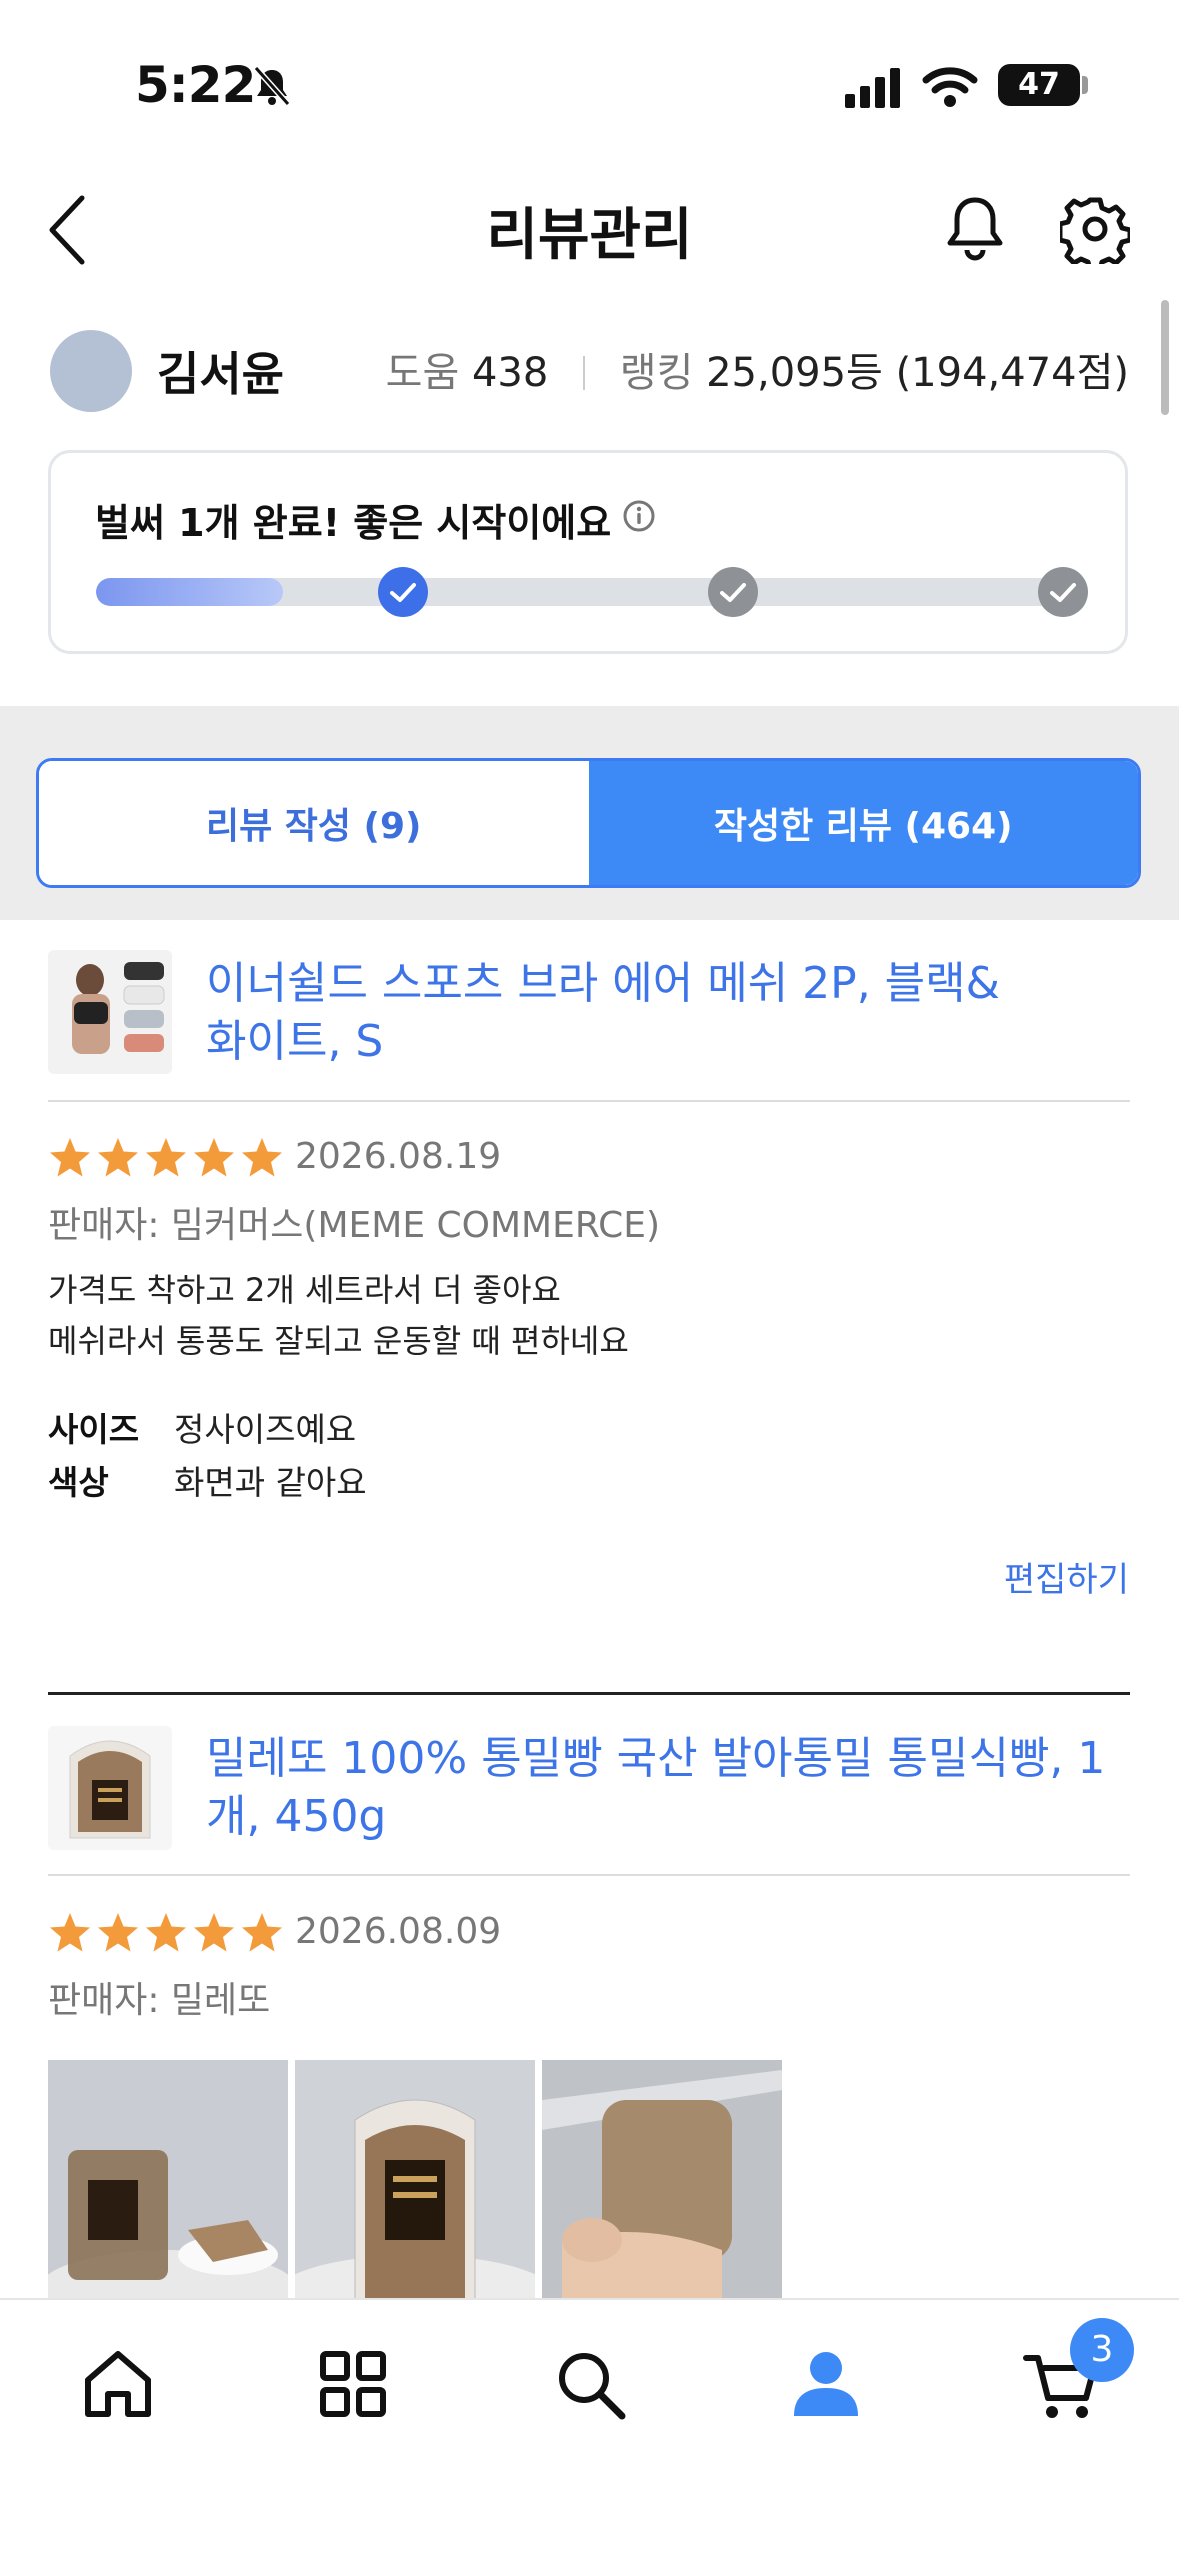  Describe the element at coordinates (826, 2384) in the screenshot. I see `profile-icon` at that location.